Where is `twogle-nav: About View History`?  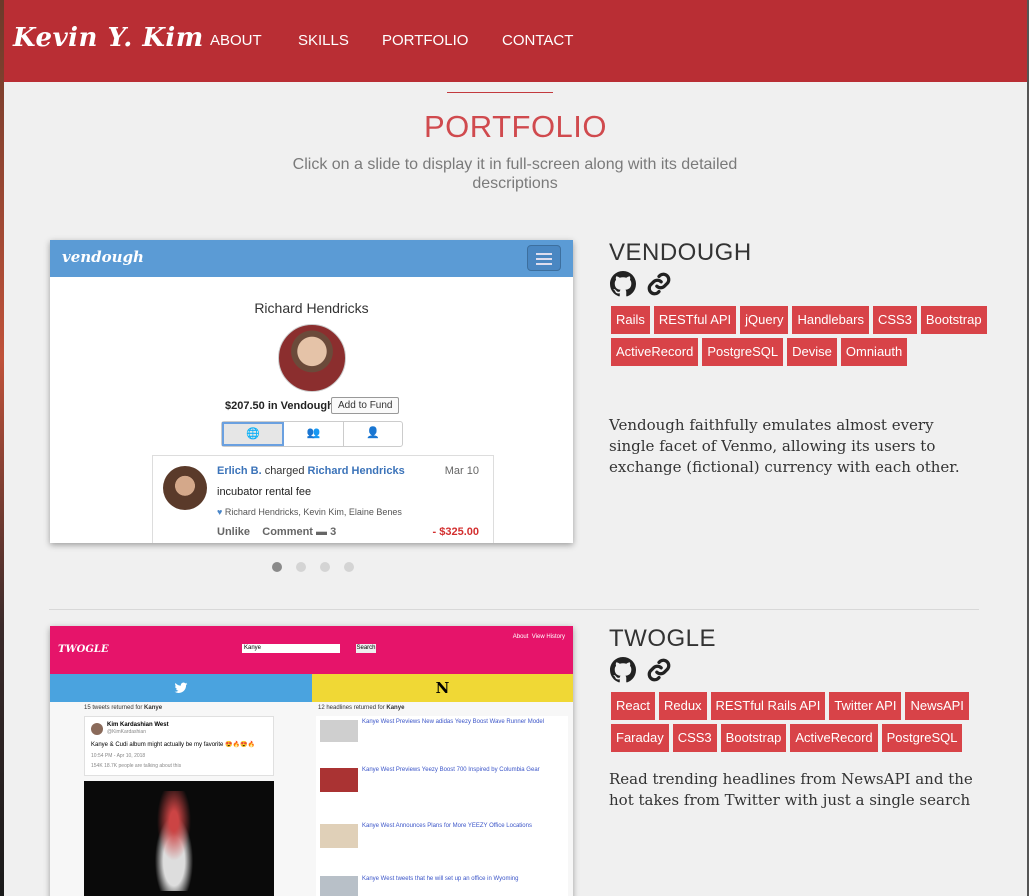 twogle-nav: About View History is located at coordinates (539, 637).